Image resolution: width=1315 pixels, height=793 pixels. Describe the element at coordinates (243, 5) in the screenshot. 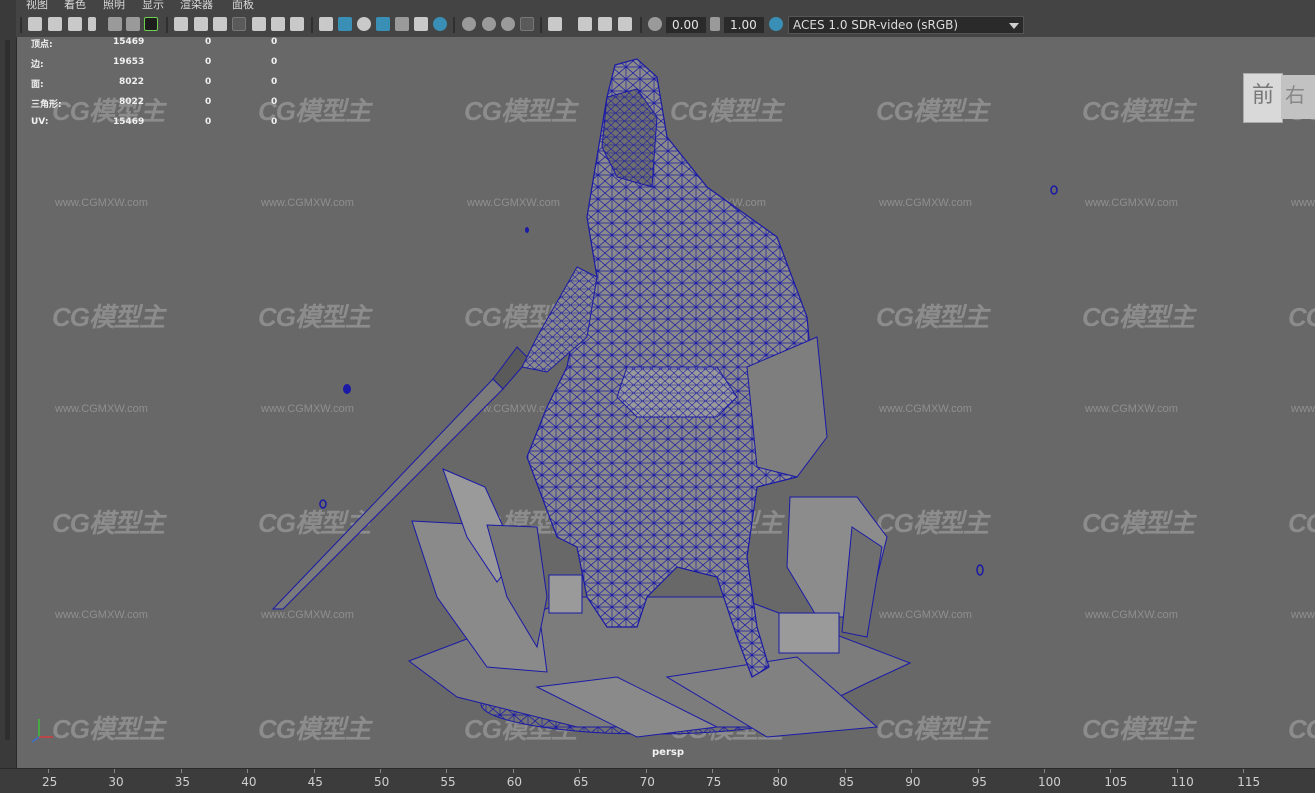

I see `menu-panels: 面板` at that location.